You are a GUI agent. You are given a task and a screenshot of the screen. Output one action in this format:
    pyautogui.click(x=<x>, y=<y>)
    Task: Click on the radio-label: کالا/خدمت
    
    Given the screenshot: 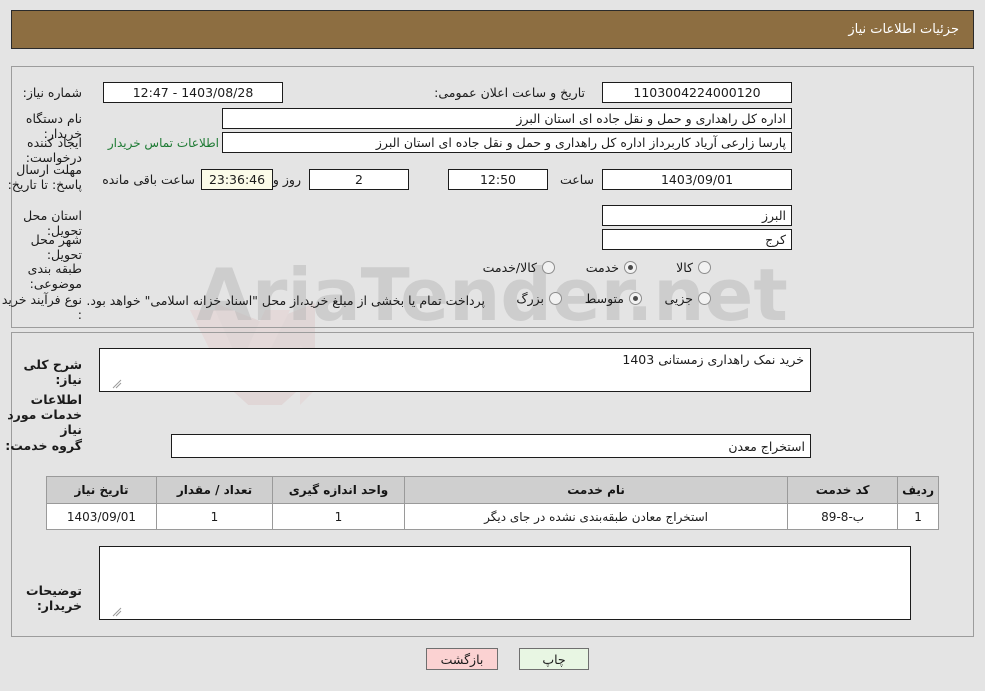 What is the action you would take?
    pyautogui.click(x=509, y=267)
    